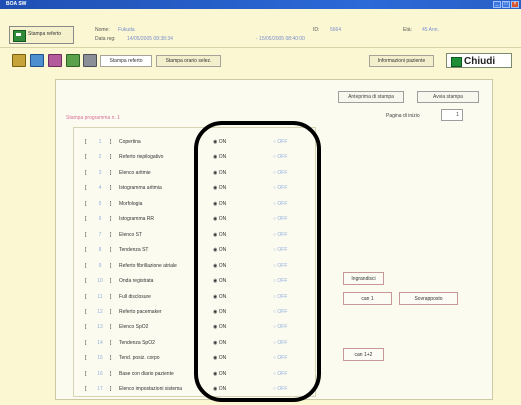 Image resolution: width=521 pixels, height=405 pixels. I want to click on item-name: Full disclosure, so click(135, 296).